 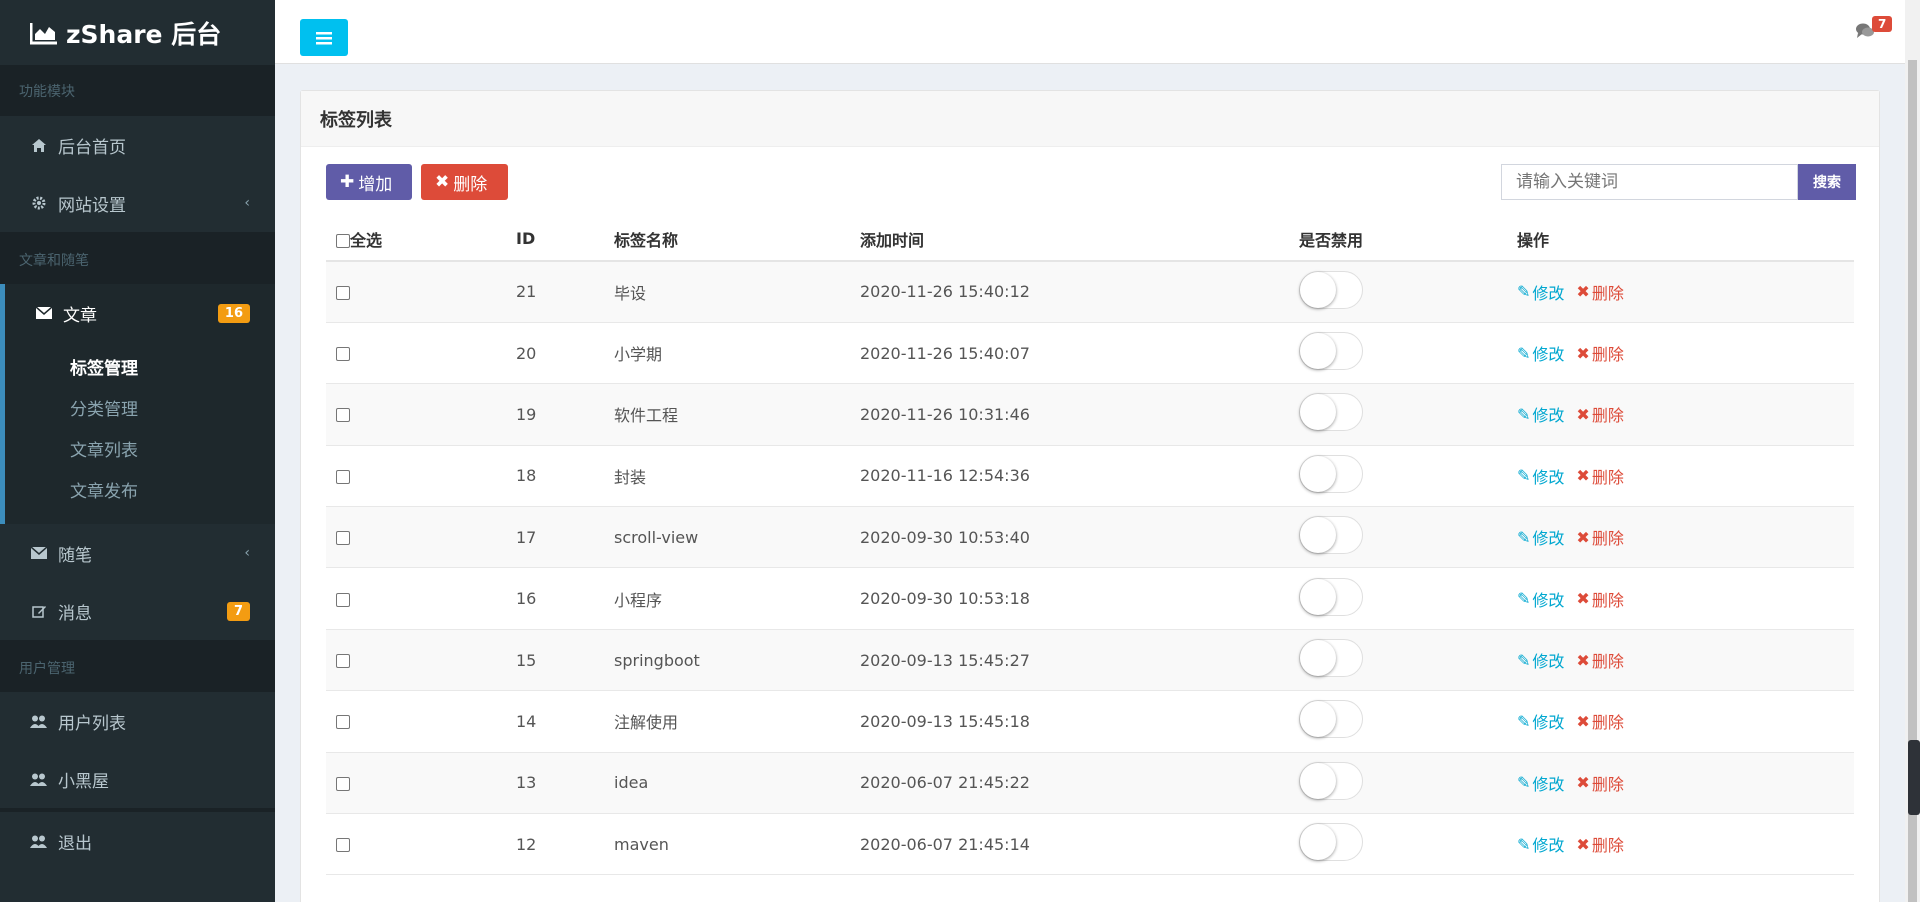 What do you see at coordinates (137, 721) in the screenshot?
I see `sidebar-item-user-list: 用户列表` at bounding box center [137, 721].